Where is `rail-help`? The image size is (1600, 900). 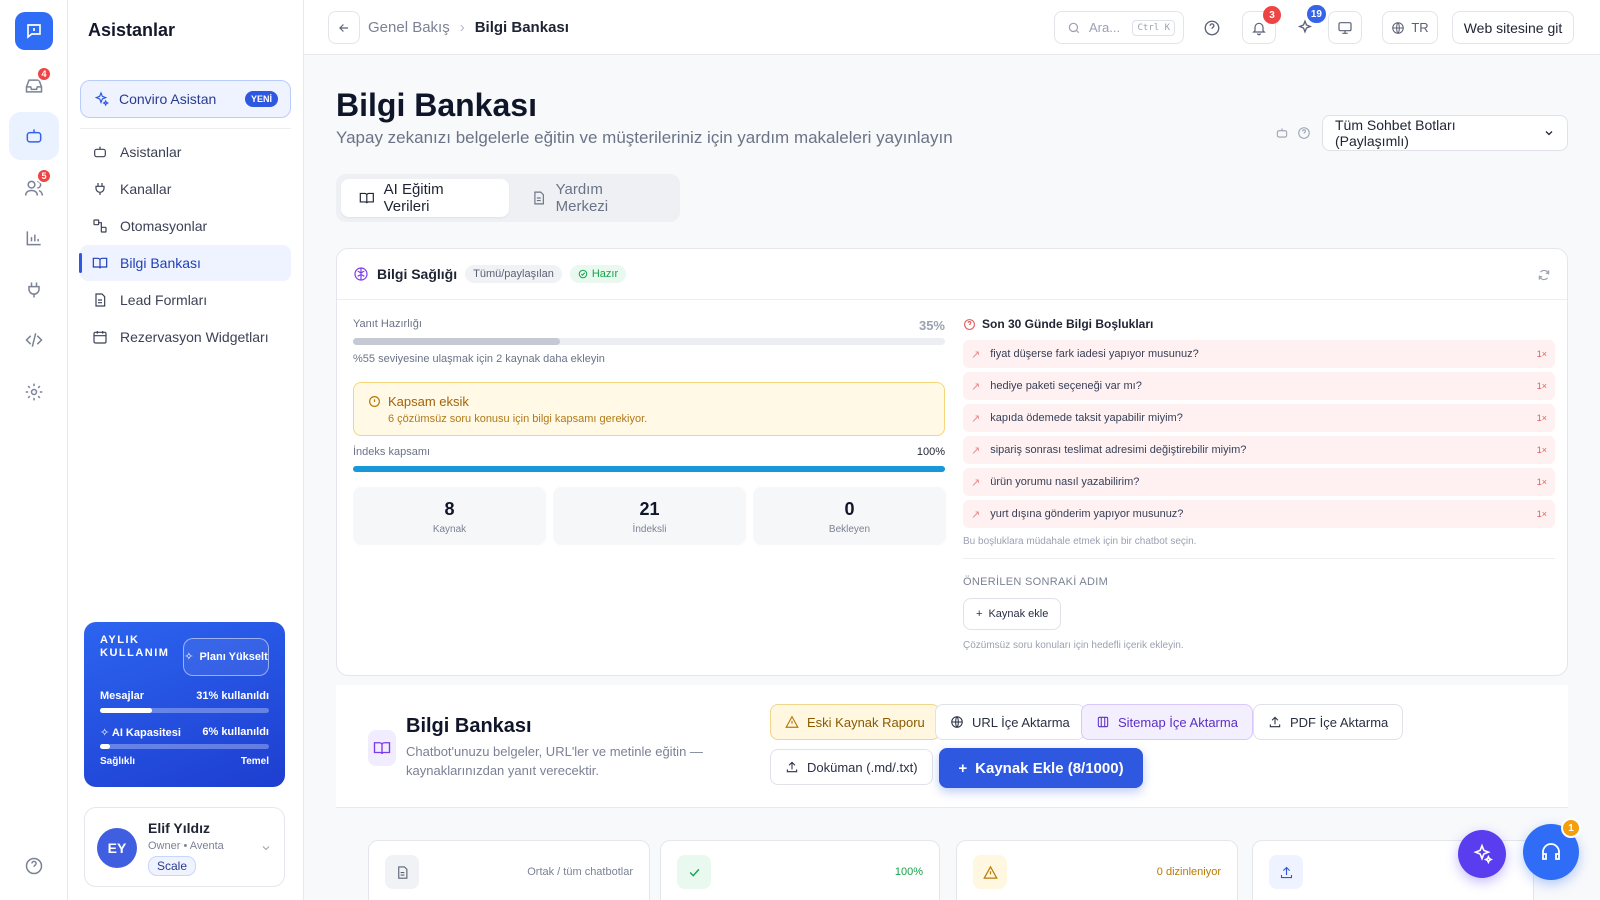
rail-help is located at coordinates (34, 866).